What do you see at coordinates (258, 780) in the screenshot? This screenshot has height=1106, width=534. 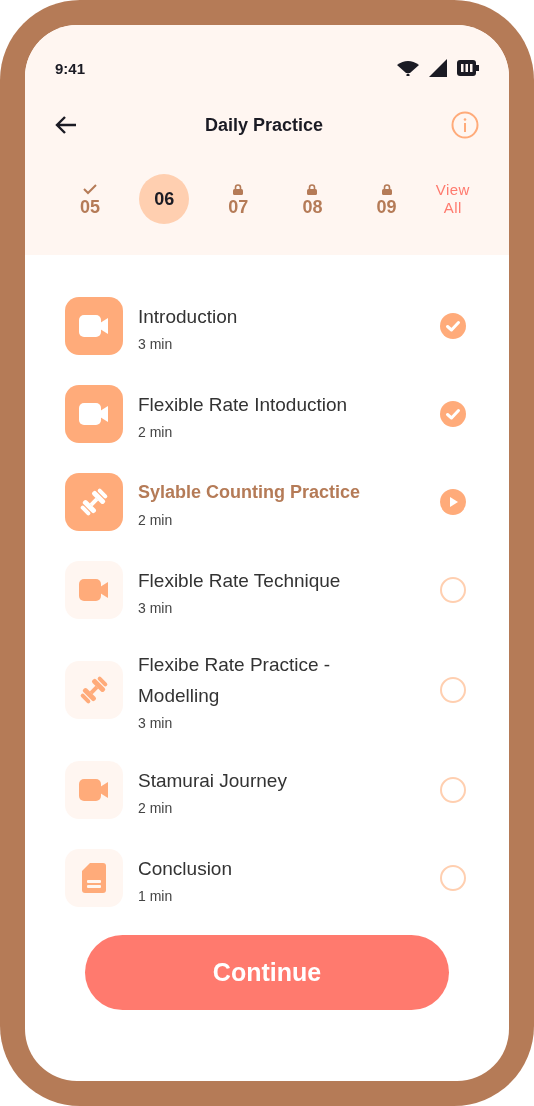 I see `lesson-title: Stamurai Journey` at bounding box center [258, 780].